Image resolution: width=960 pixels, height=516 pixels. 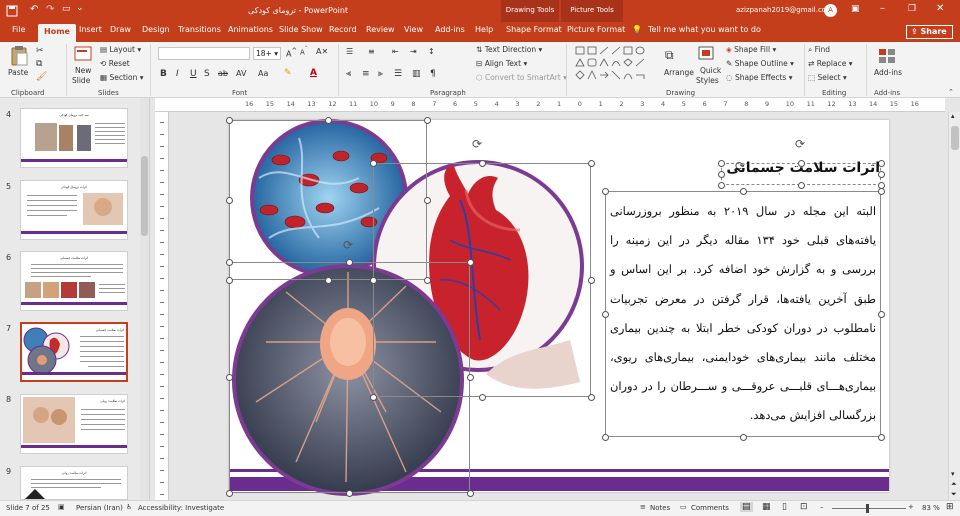 What do you see at coordinates (199, 29) in the screenshot?
I see `tab-transitions: Transitions` at bounding box center [199, 29].